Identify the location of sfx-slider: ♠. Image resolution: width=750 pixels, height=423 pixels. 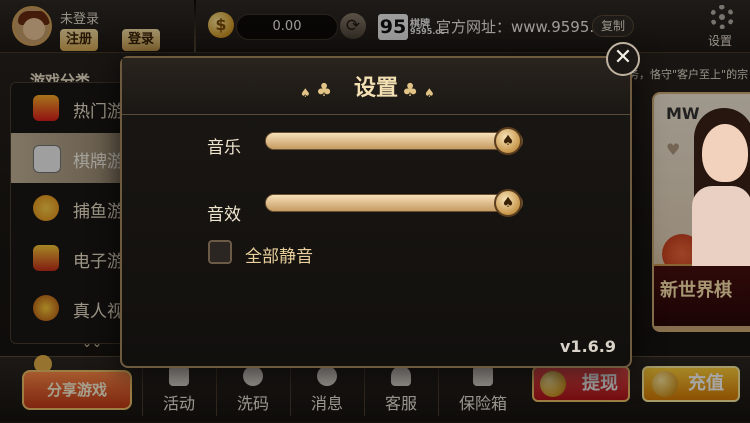
(394, 203).